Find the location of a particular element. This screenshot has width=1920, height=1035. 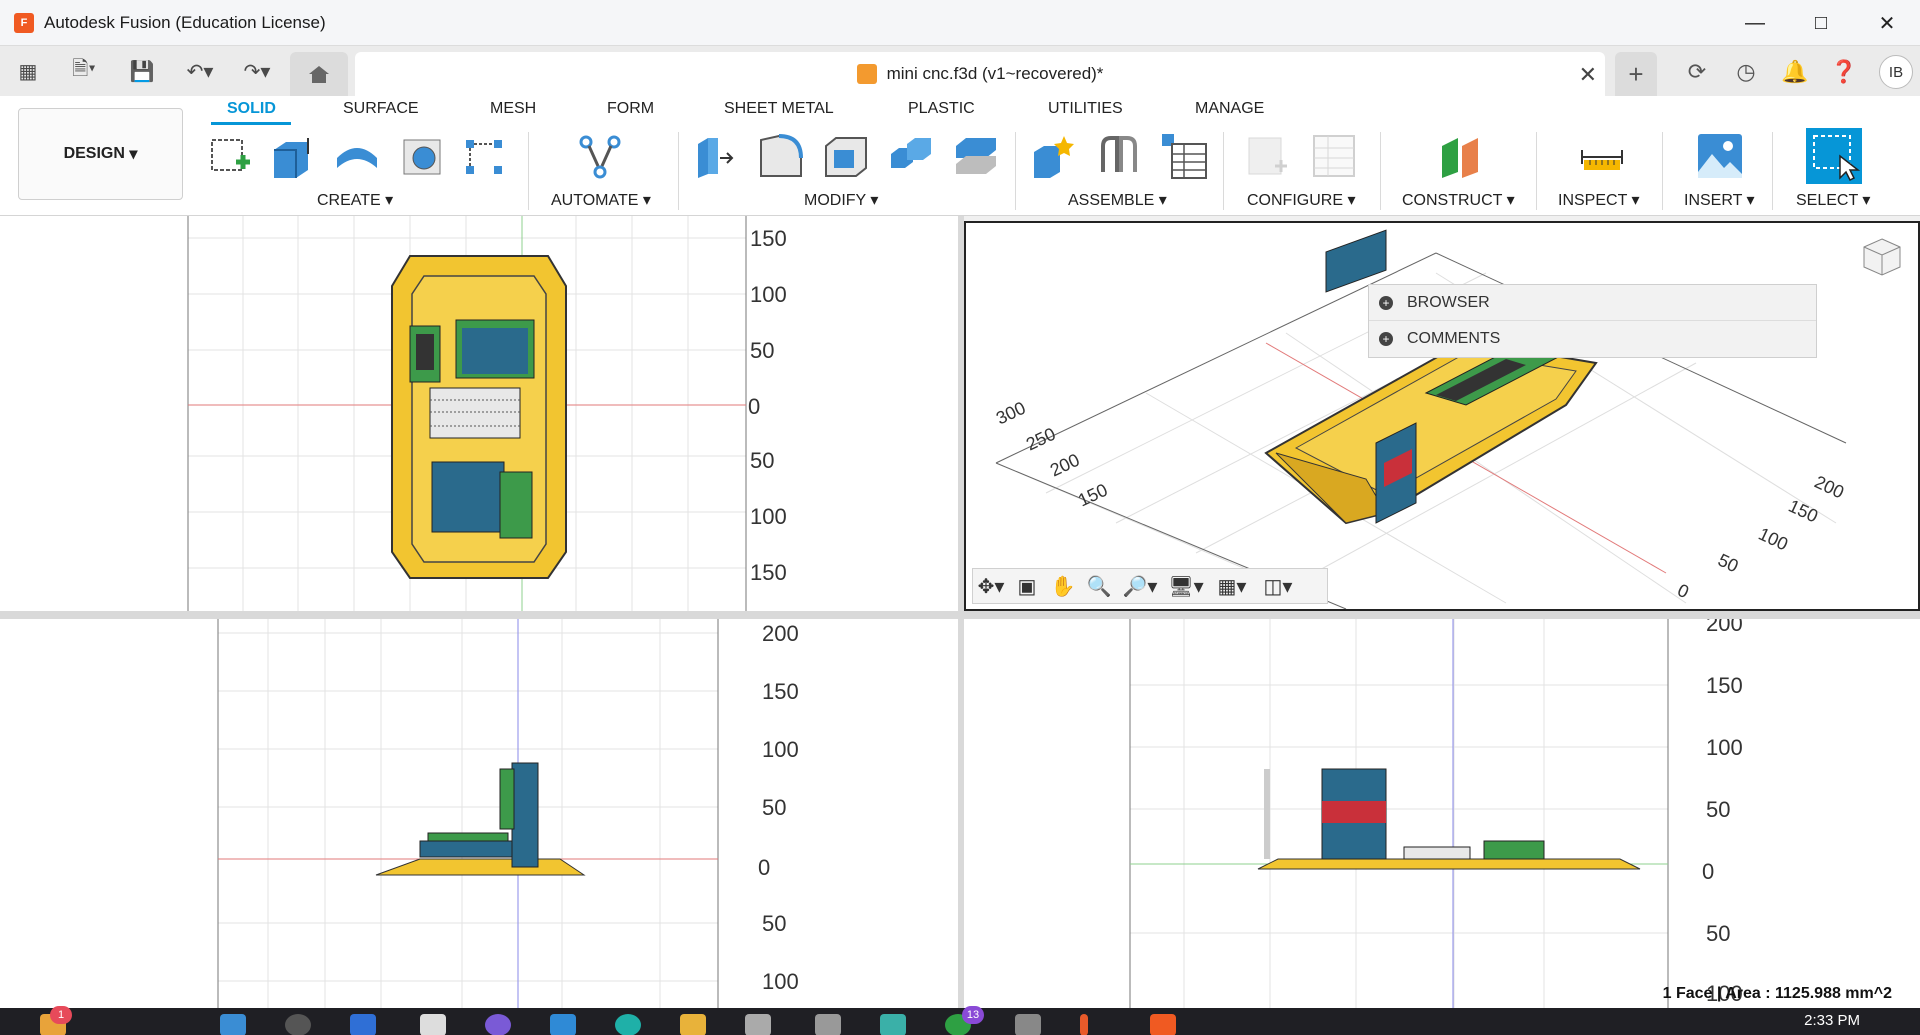

home-button is located at coordinates (319, 74).